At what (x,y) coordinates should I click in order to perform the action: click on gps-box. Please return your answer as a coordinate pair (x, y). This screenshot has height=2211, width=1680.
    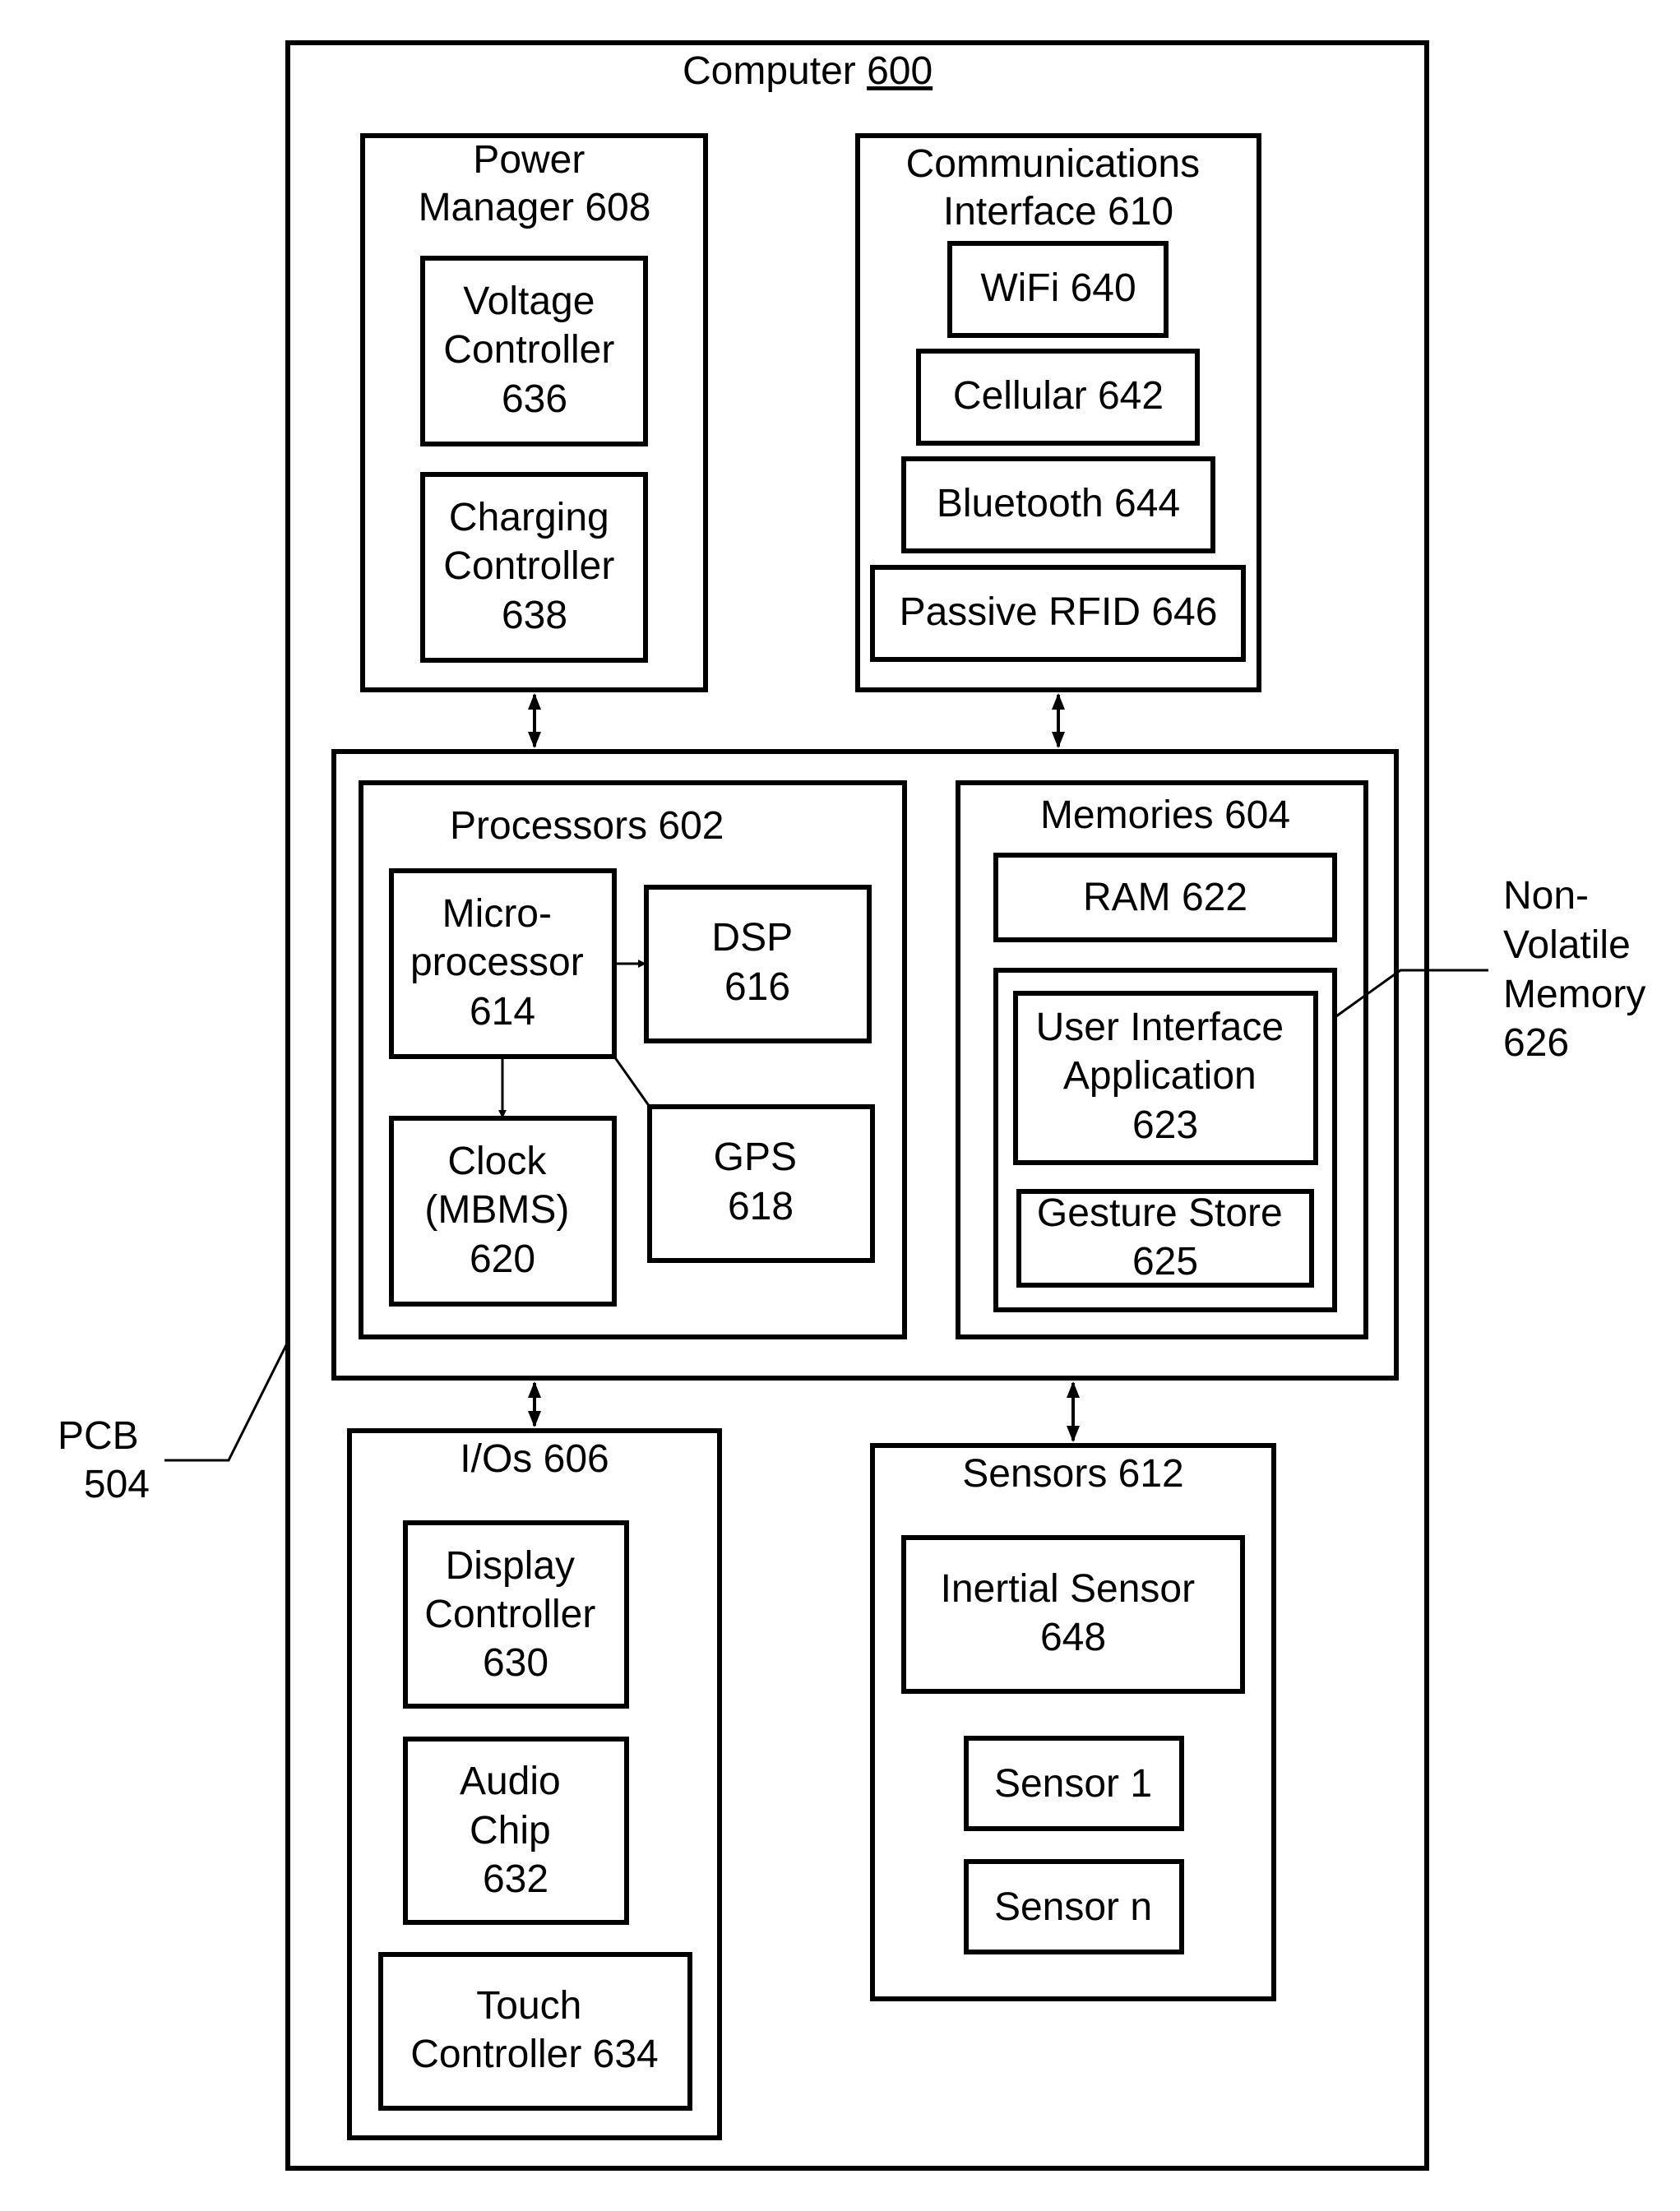
    Looking at the image, I should click on (761, 1183).